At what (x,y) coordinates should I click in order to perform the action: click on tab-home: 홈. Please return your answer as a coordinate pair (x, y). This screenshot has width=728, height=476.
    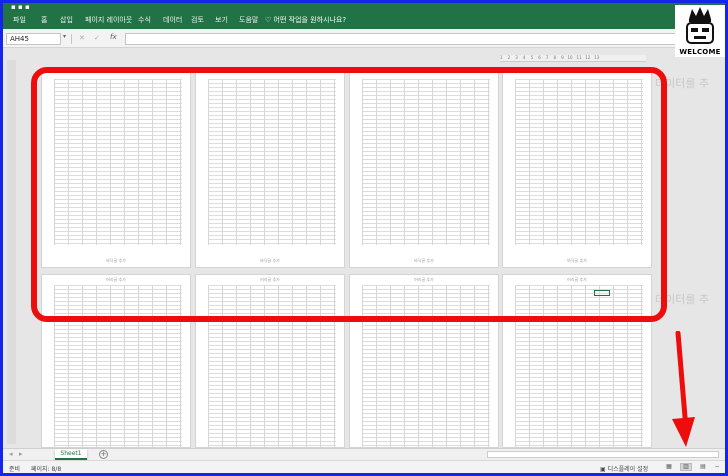
    Looking at the image, I should click on (44, 20).